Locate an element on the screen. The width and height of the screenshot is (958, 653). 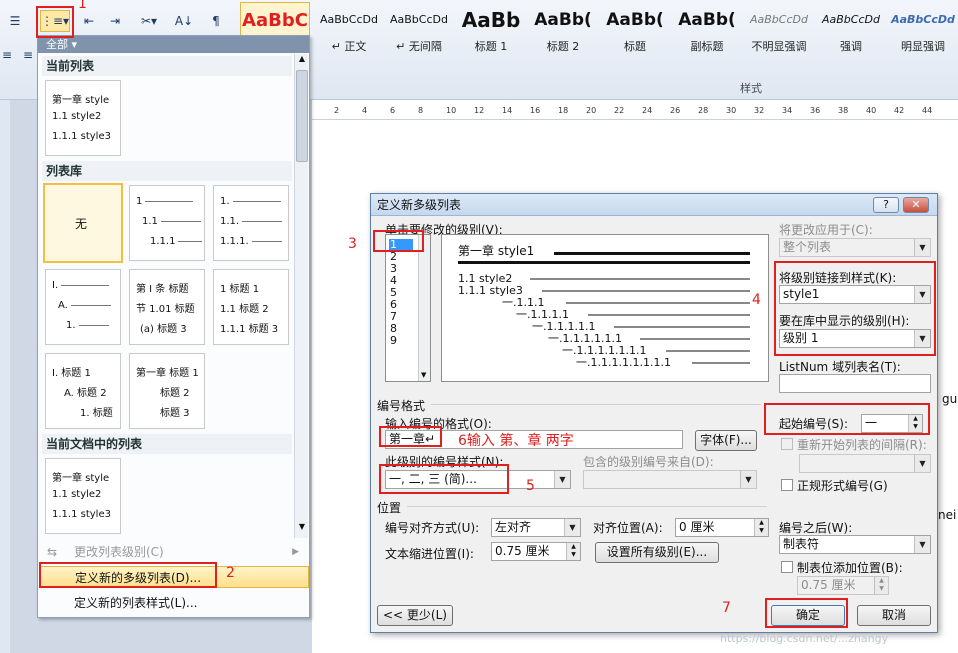
increase-indent-icon: ⇥ is located at coordinates (115, 21).